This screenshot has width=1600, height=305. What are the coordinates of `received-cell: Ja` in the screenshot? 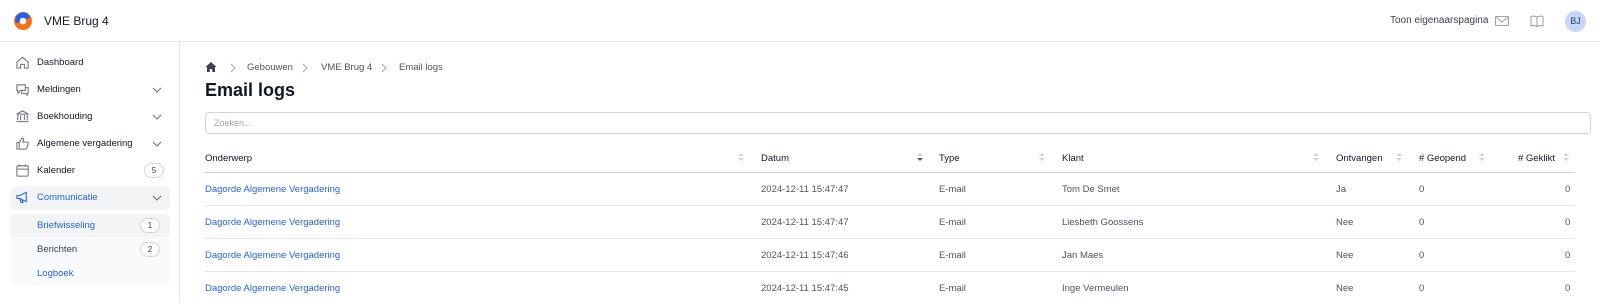 It's located at (1341, 189).